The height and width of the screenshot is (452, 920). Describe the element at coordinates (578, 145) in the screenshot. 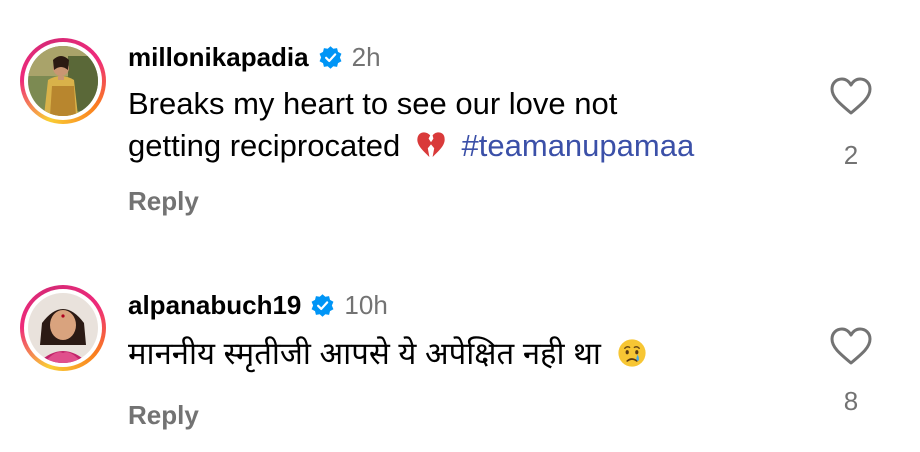

I see `hashtag-link: #teamanupamaa` at that location.